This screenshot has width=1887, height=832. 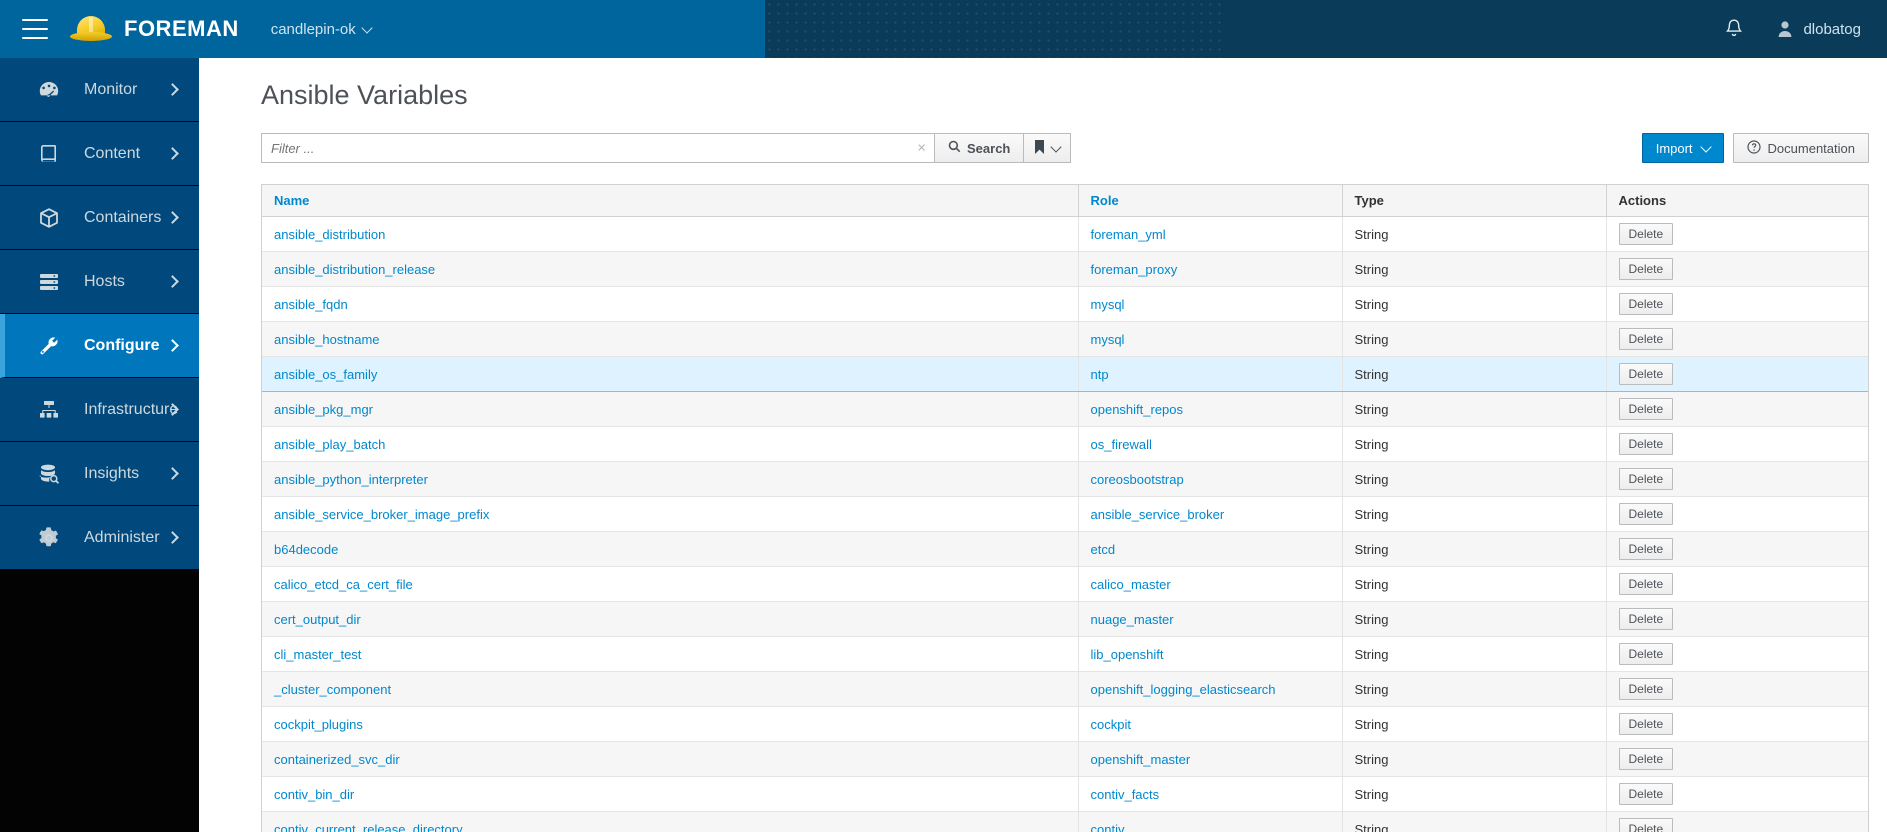 What do you see at coordinates (1065, 654) in the screenshot?
I see `table-row: cli_master_test lib_openshift String Delete` at bounding box center [1065, 654].